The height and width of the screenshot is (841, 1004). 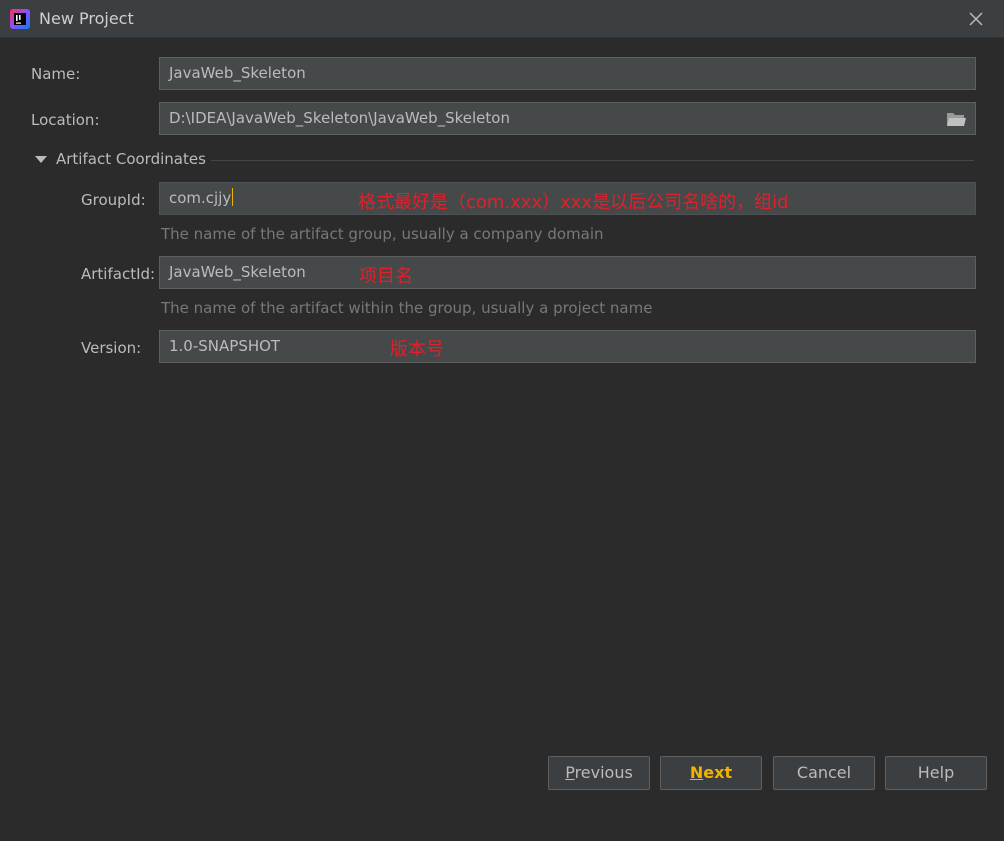 What do you see at coordinates (417, 349) in the screenshot?
I see `version-annotation: 版本号` at bounding box center [417, 349].